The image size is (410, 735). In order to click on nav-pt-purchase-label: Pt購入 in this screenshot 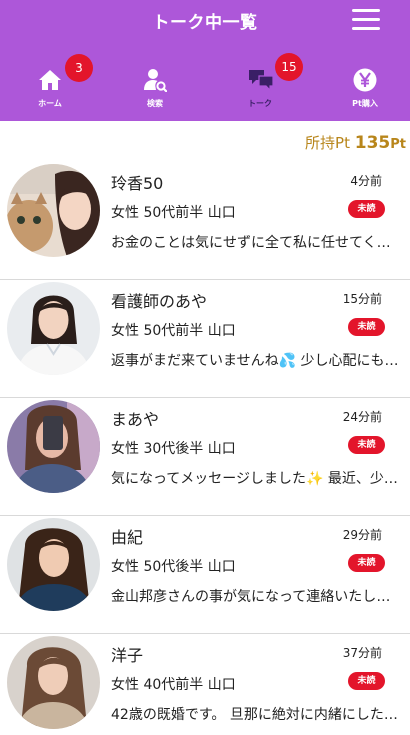, I will do `click(365, 103)`.